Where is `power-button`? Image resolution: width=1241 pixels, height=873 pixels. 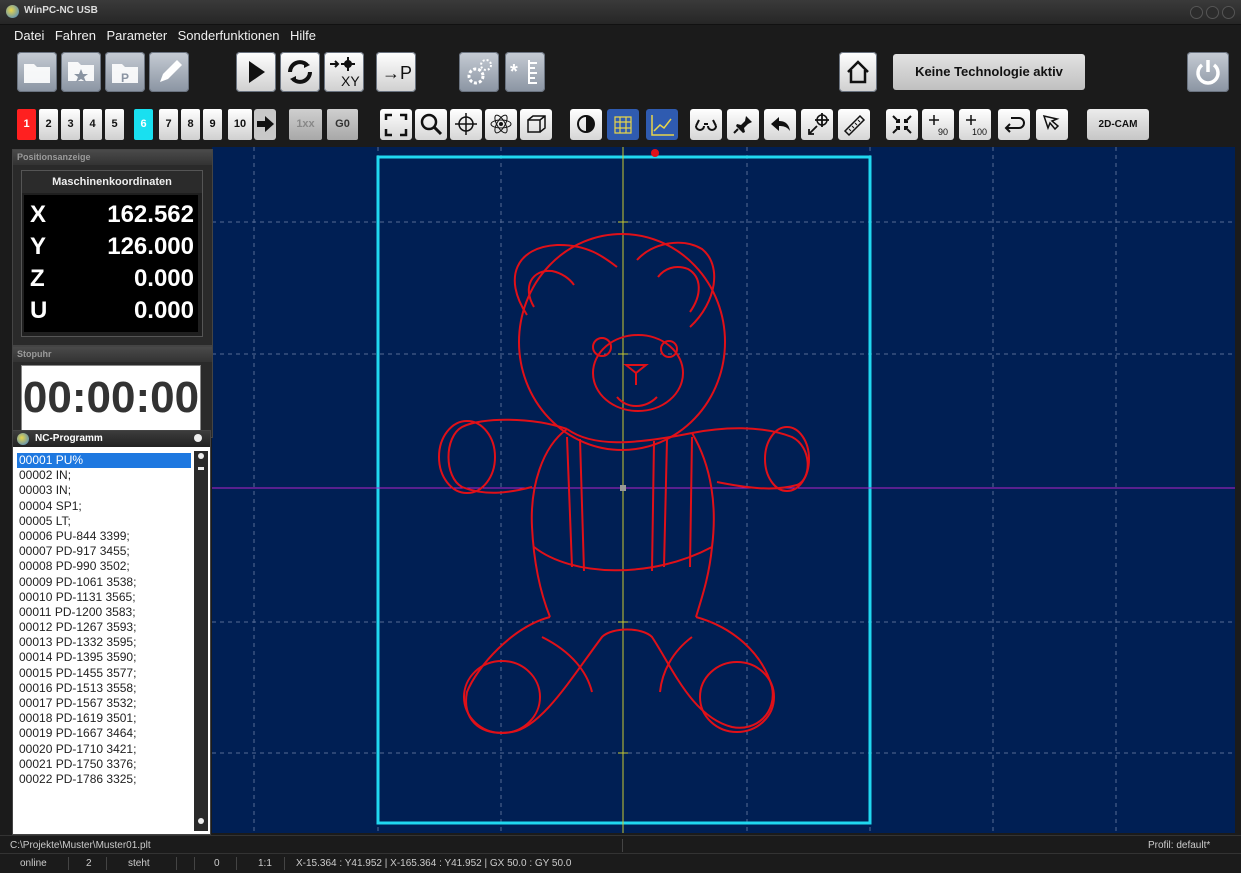
power-button is located at coordinates (1208, 72).